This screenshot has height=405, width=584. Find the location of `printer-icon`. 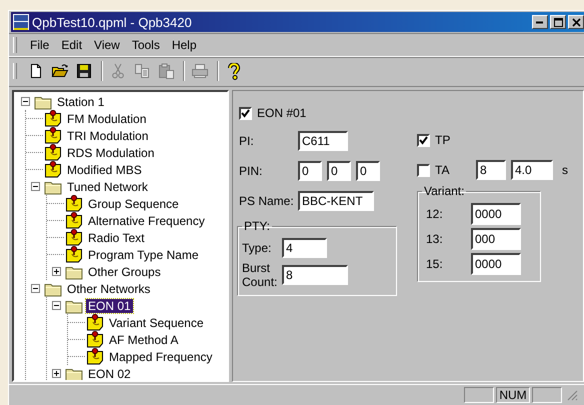

printer-icon is located at coordinates (200, 71).